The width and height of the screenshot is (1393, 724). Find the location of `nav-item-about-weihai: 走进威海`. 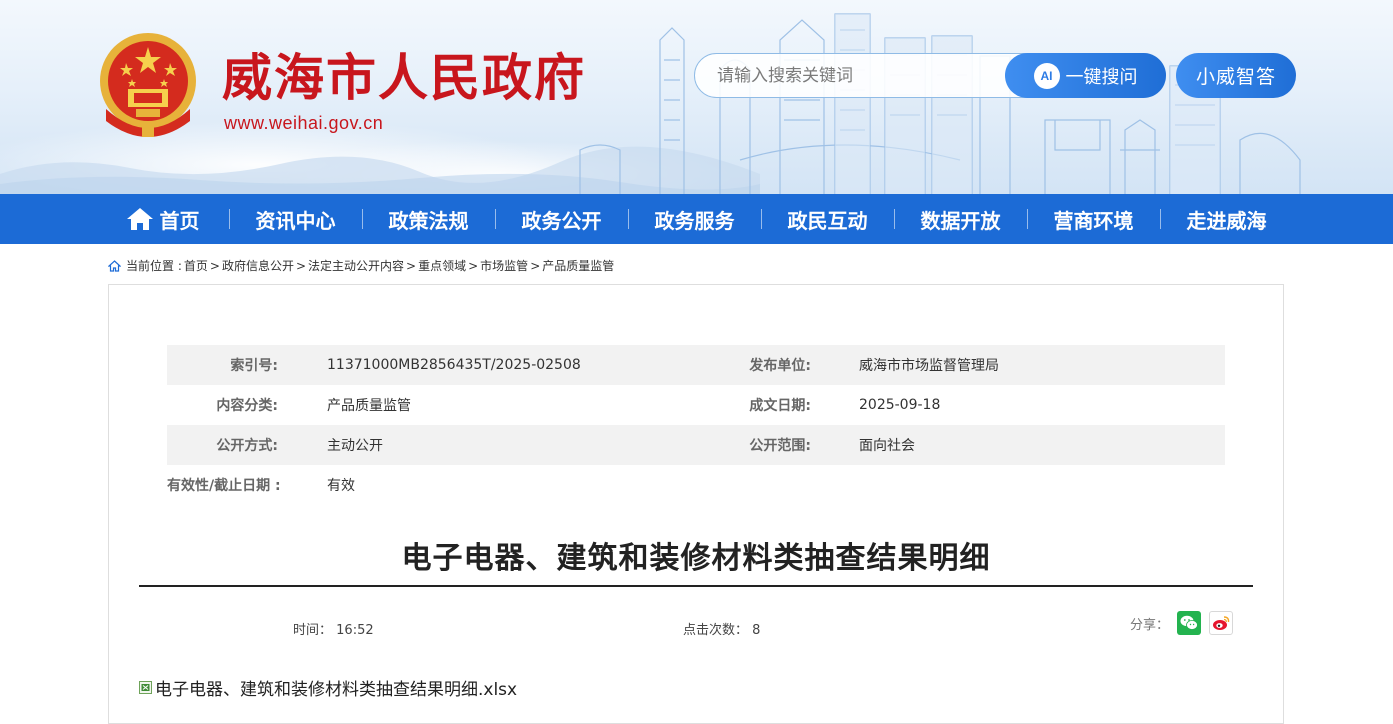

nav-item-about-weihai: 走进威海 is located at coordinates (1226, 219).